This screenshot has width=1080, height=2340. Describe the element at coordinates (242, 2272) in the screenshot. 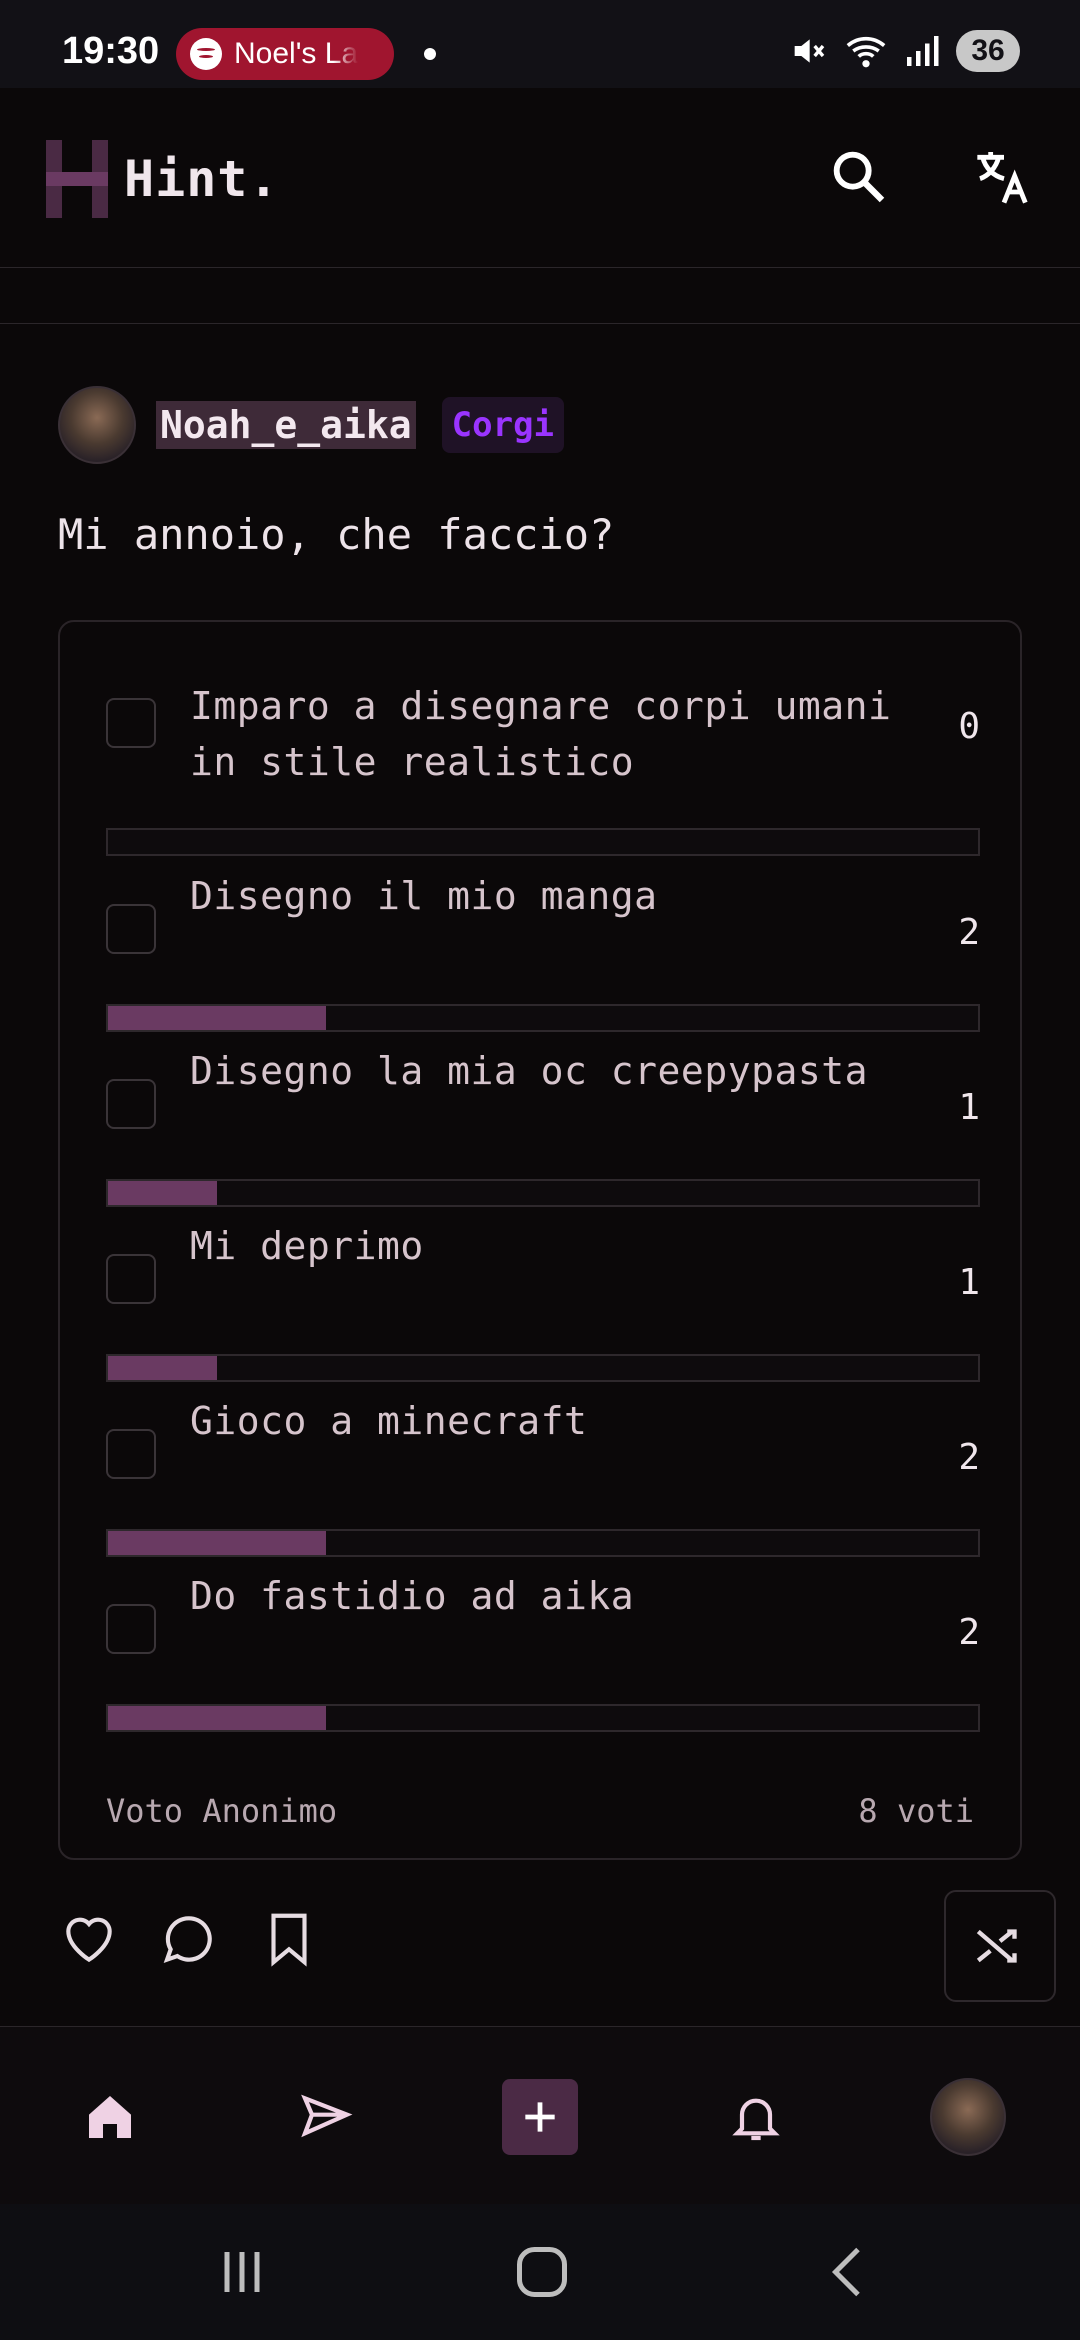

I see `recent-apps-icon` at that location.